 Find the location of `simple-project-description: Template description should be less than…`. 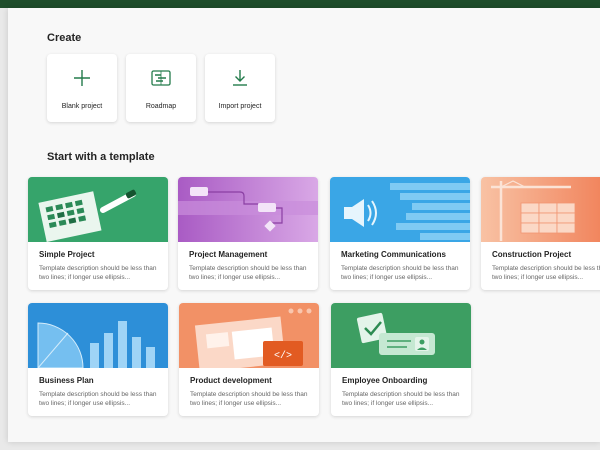

simple-project-description: Template description should be less than… is located at coordinates (98, 273).